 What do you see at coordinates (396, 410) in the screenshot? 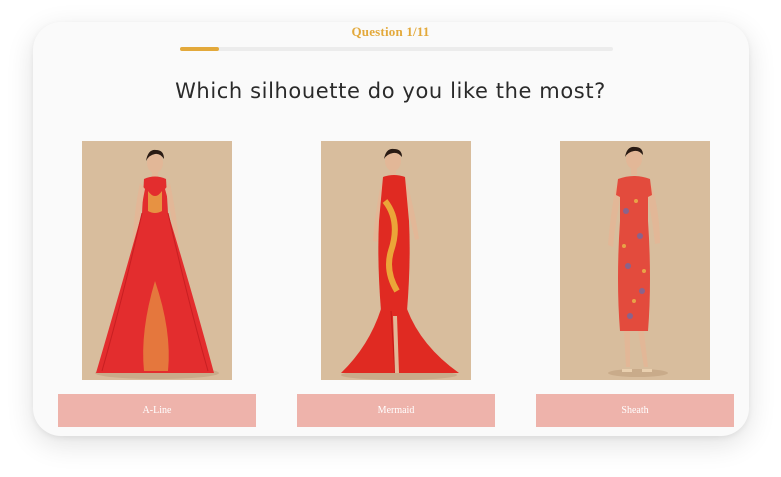
I see `option-mermaid-button: Mermaid` at bounding box center [396, 410].